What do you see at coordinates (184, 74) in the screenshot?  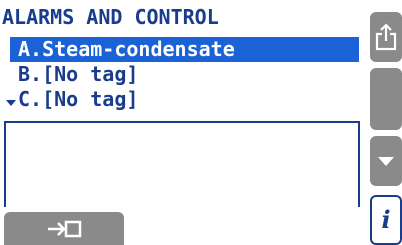 I see `list-item-b: B.[No tag]` at bounding box center [184, 74].